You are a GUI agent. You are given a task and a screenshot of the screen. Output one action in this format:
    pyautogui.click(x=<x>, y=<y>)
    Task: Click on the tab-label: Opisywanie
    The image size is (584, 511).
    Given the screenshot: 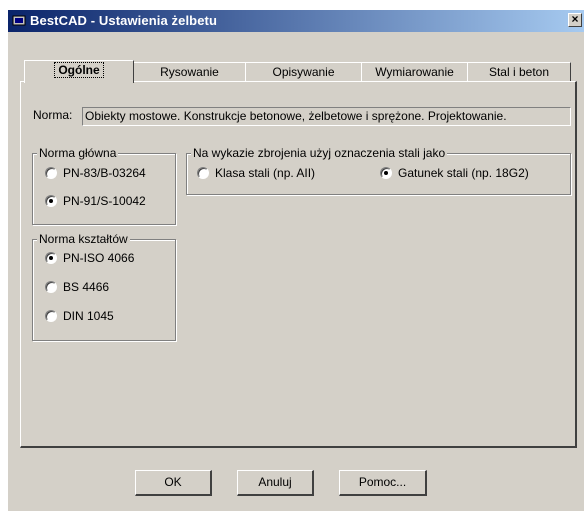 What is the action you would take?
    pyautogui.click(x=303, y=72)
    